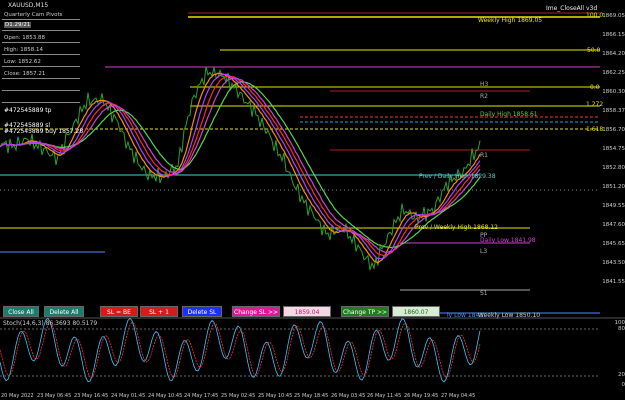  Describe the element at coordinates (201, 396) in the screenshot. I see `x-tick: 24 May 17:45` at that location.